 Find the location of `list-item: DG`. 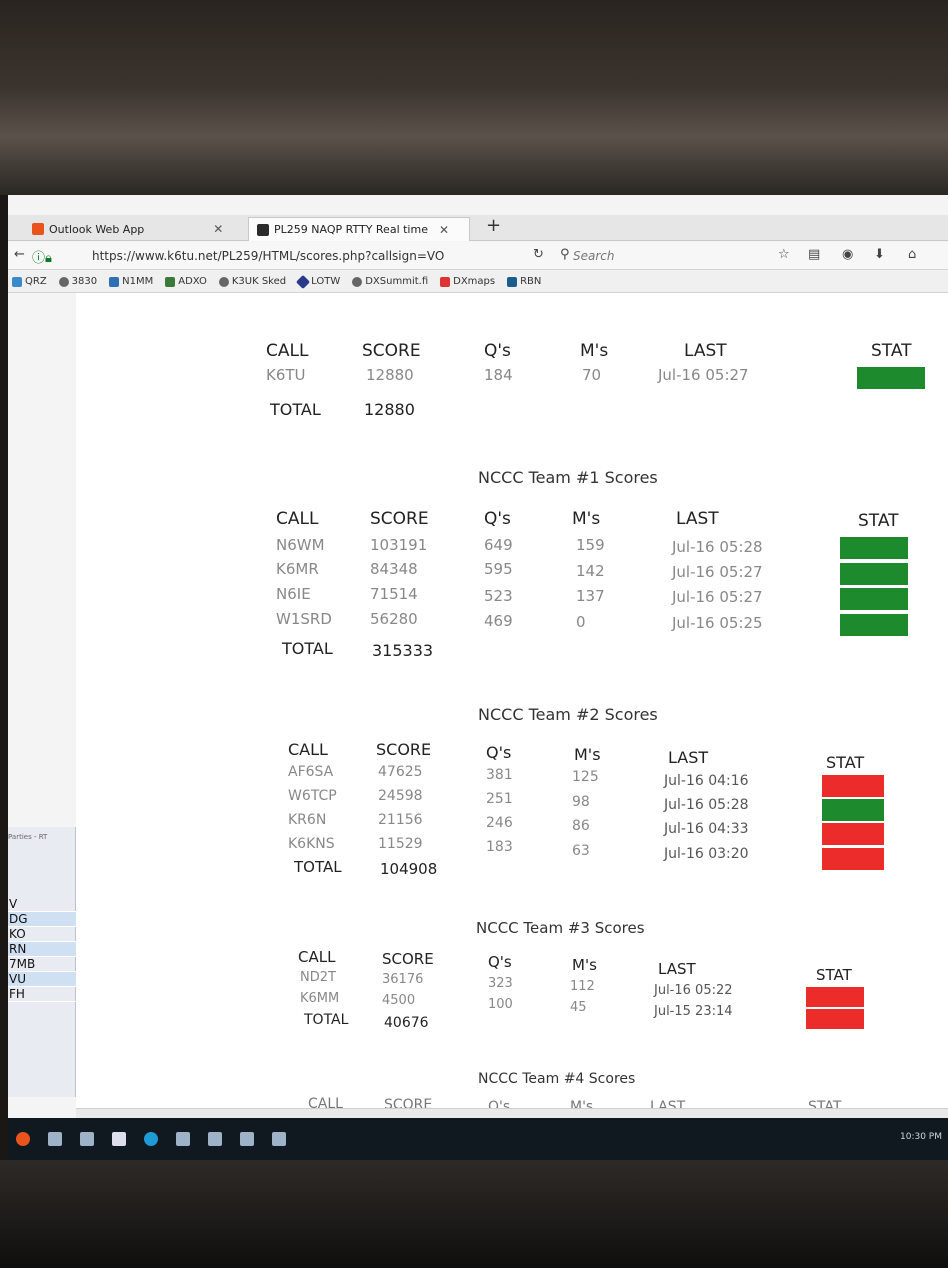

list-item: DG is located at coordinates (42, 919).